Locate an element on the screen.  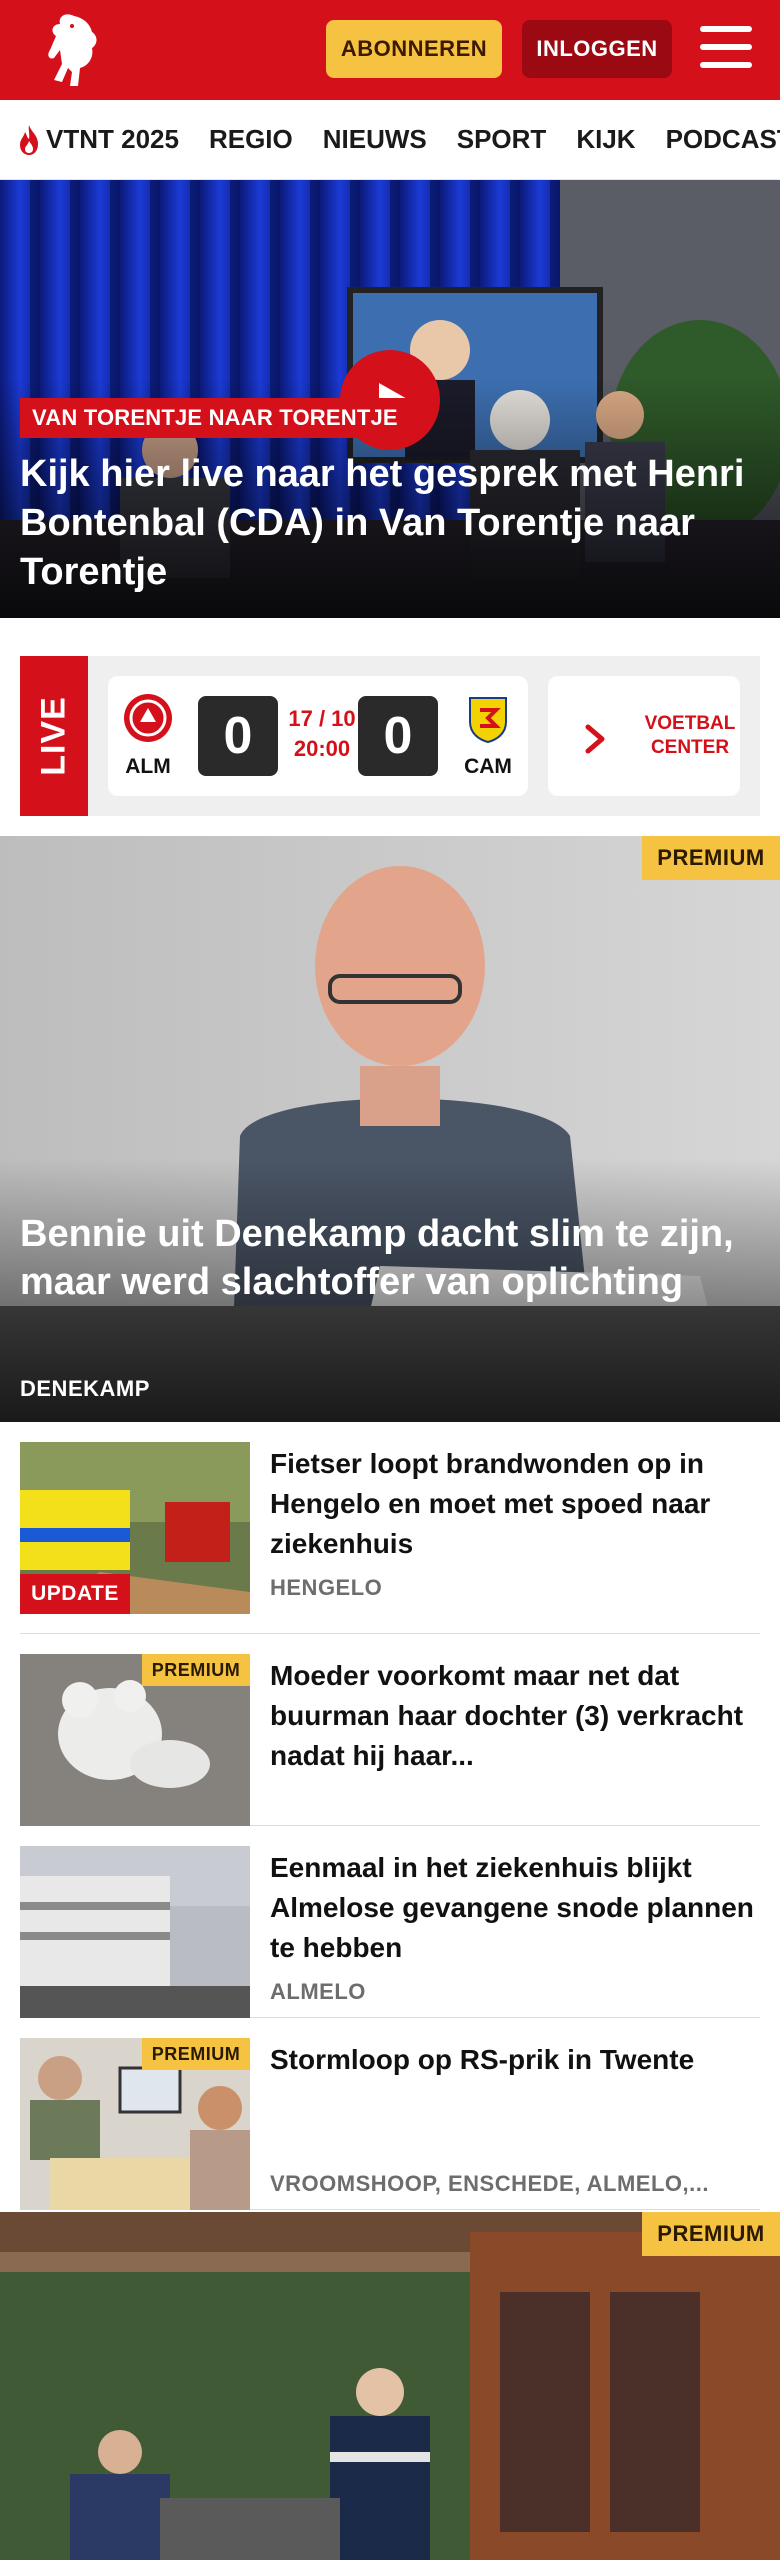
hero-tag: VAN TORENTJE NAAR TORENTJE is located at coordinates (215, 418).